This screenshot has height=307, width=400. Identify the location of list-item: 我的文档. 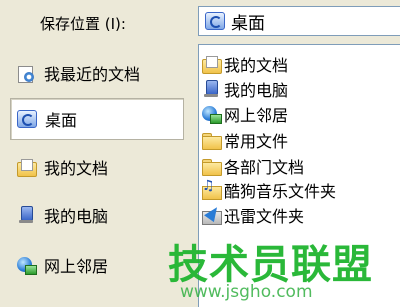
(244, 64).